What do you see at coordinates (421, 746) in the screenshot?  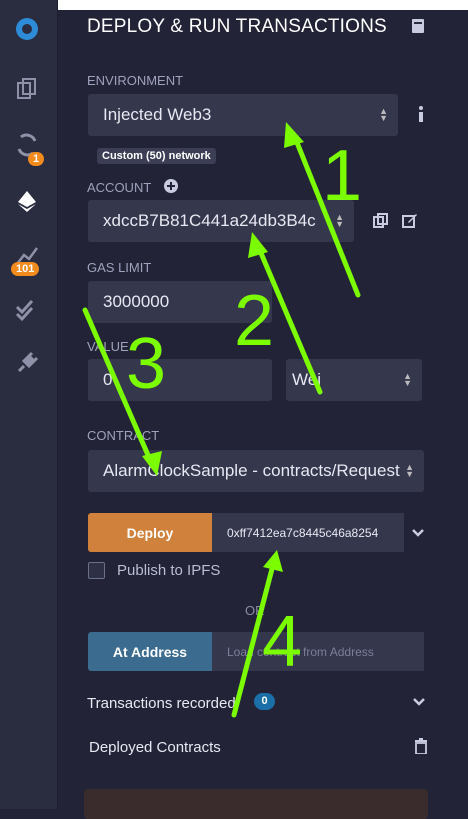 I see `trash-icon` at bounding box center [421, 746].